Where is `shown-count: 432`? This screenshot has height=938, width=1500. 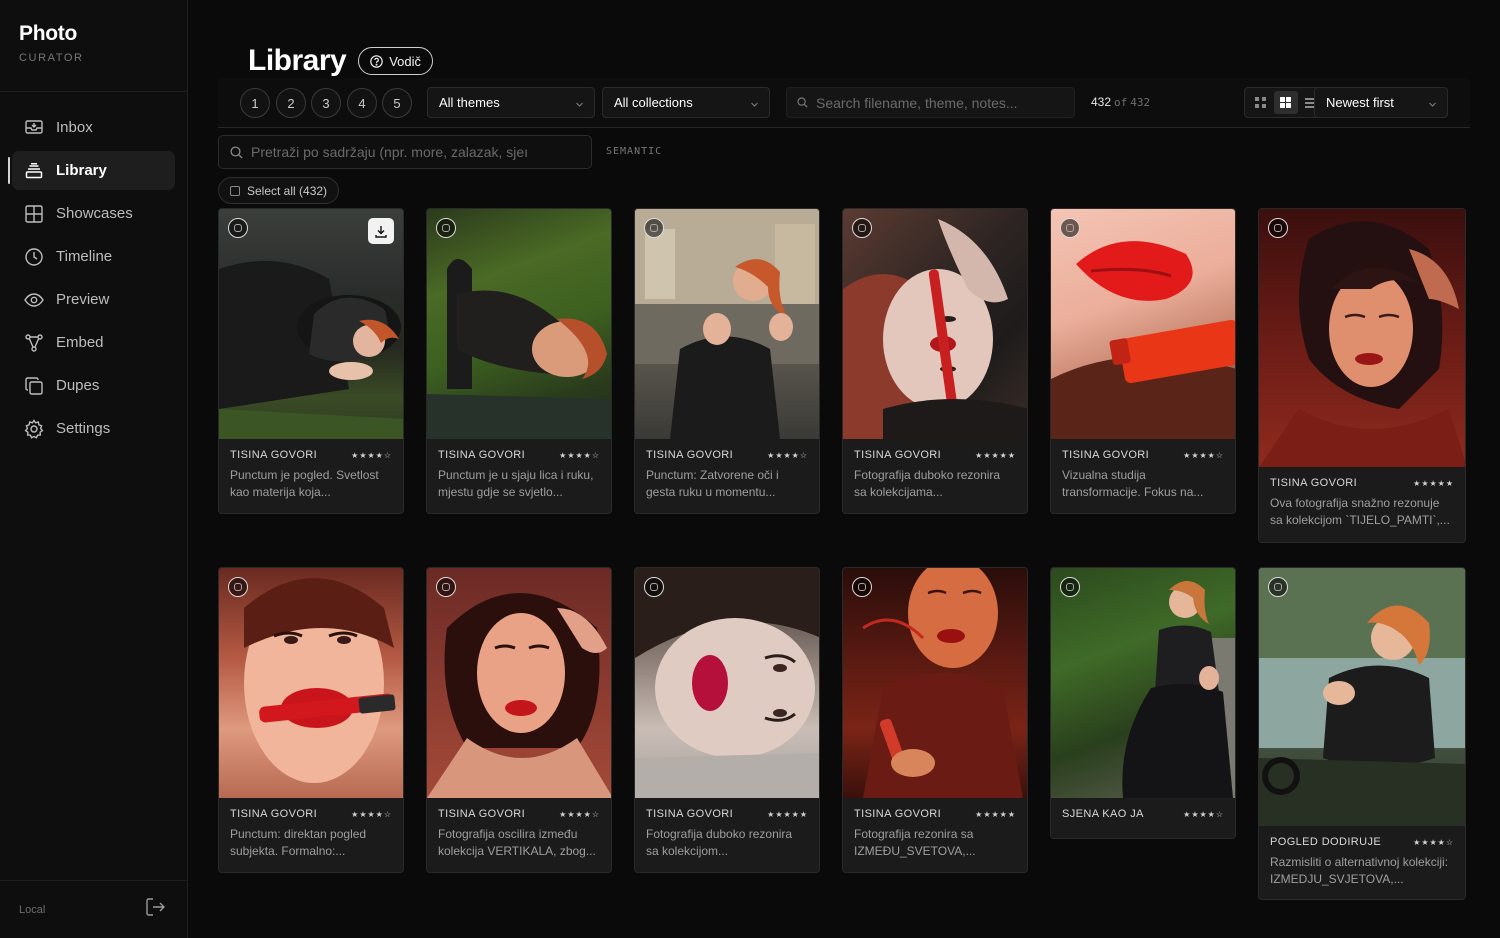 shown-count: 432 is located at coordinates (1101, 102).